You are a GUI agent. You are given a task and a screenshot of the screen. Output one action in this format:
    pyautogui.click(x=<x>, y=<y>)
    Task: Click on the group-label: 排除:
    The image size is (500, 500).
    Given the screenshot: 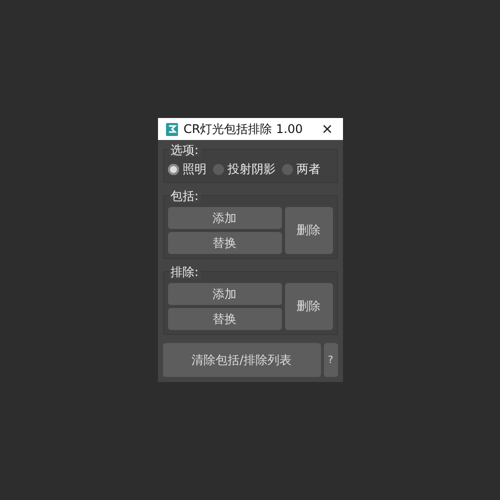 What is the action you would take?
    pyautogui.click(x=184, y=272)
    